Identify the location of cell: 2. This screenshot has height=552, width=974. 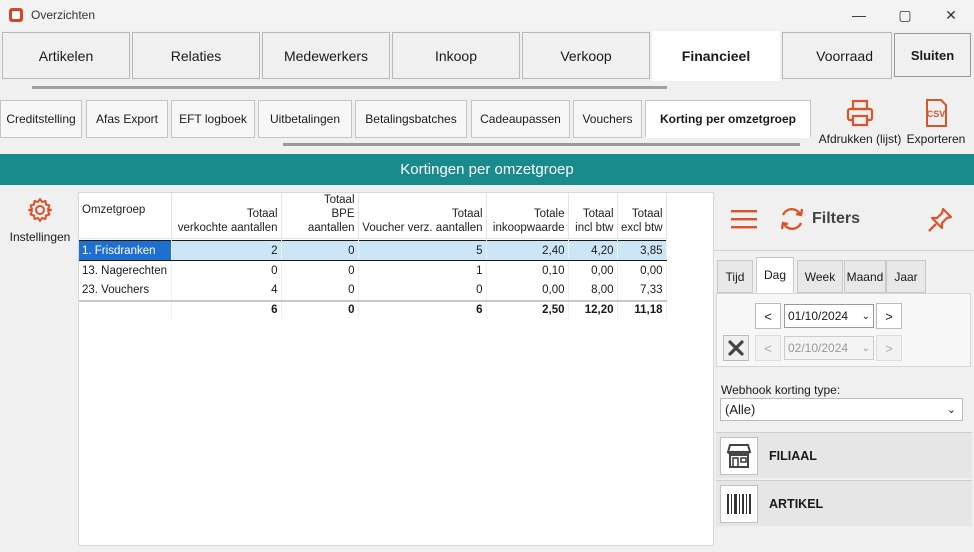
(226, 250).